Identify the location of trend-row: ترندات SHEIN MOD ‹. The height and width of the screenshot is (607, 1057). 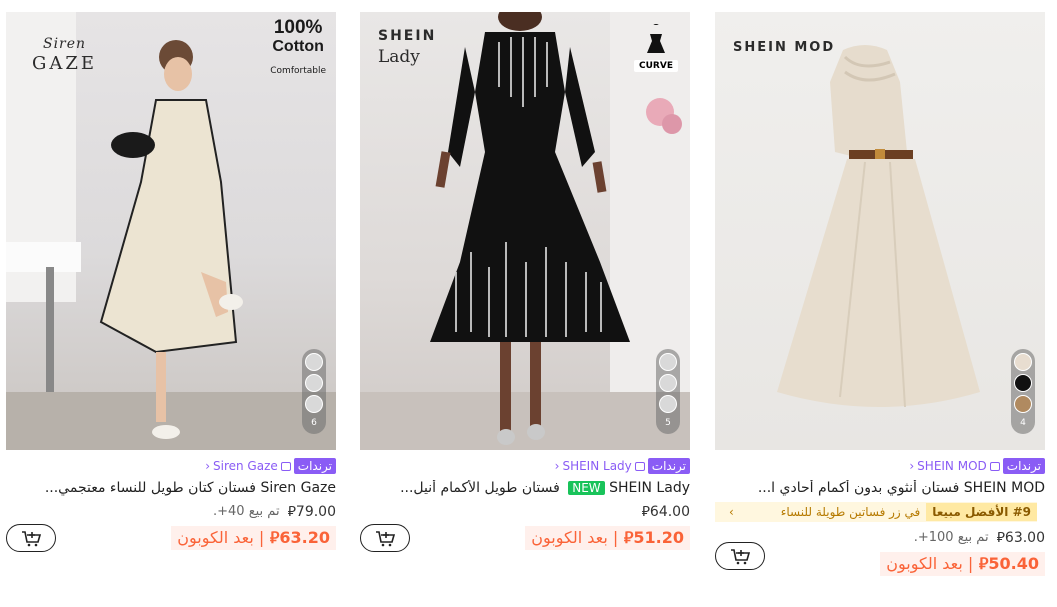
(880, 466).